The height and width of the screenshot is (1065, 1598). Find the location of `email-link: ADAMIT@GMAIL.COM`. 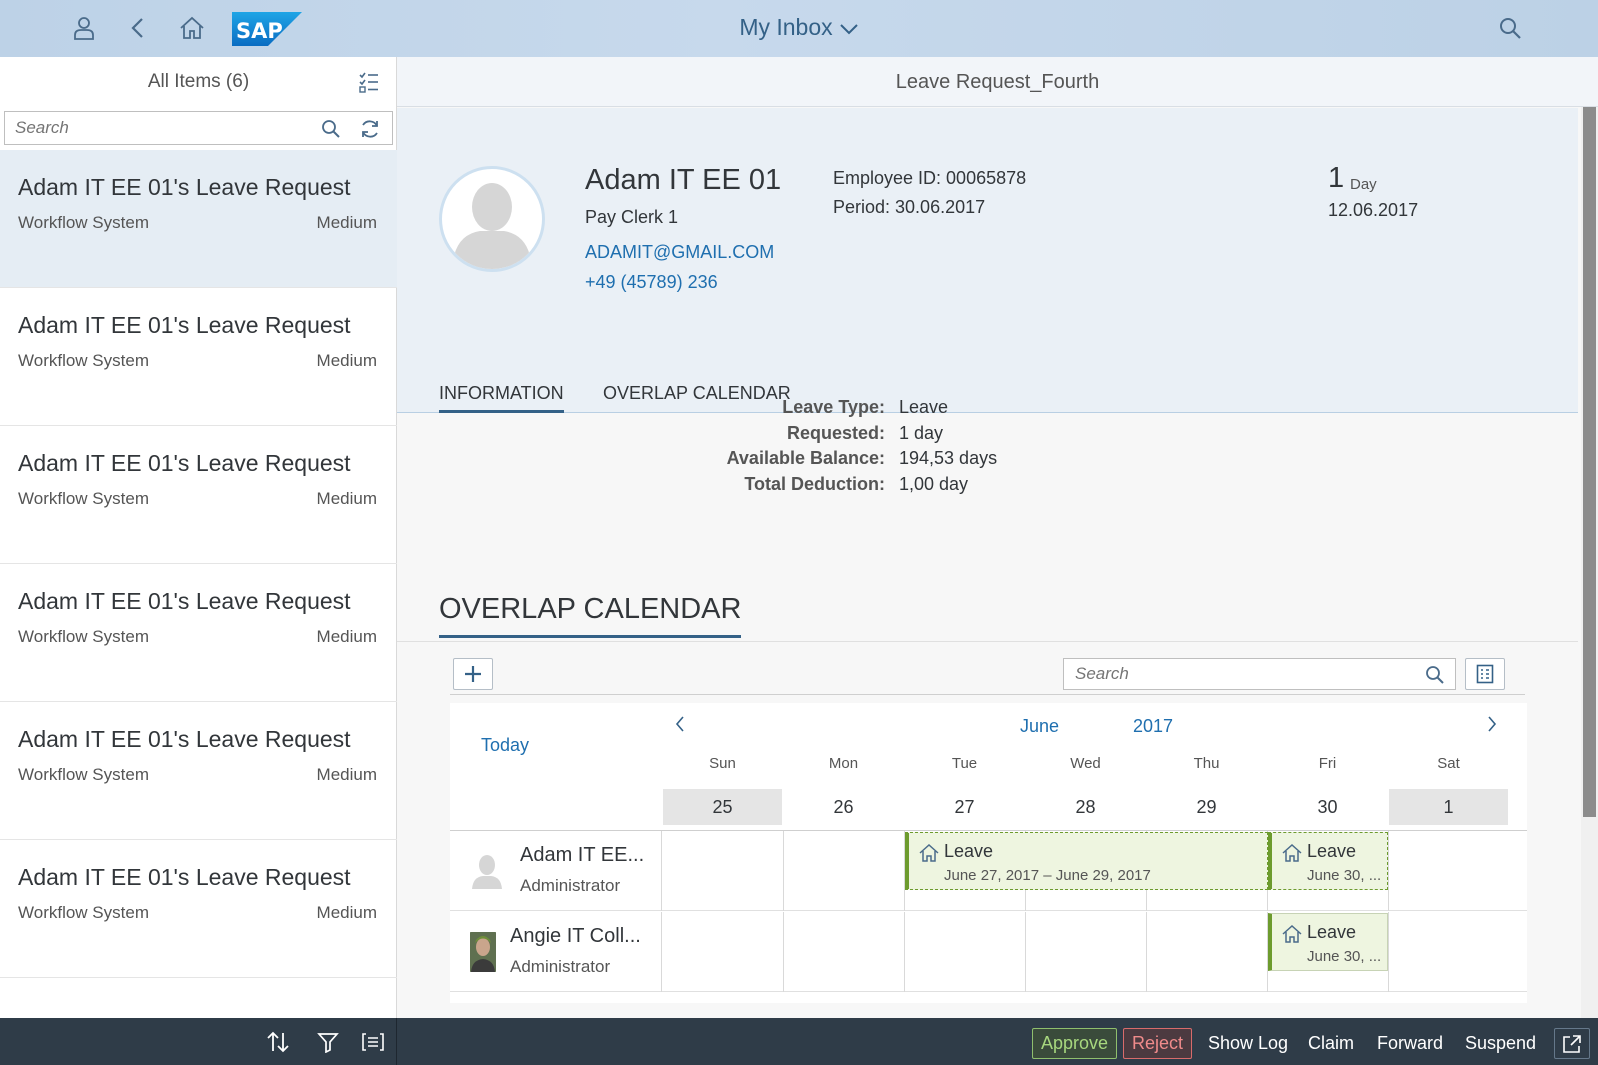

email-link: ADAMIT@GMAIL.COM is located at coordinates (679, 252).